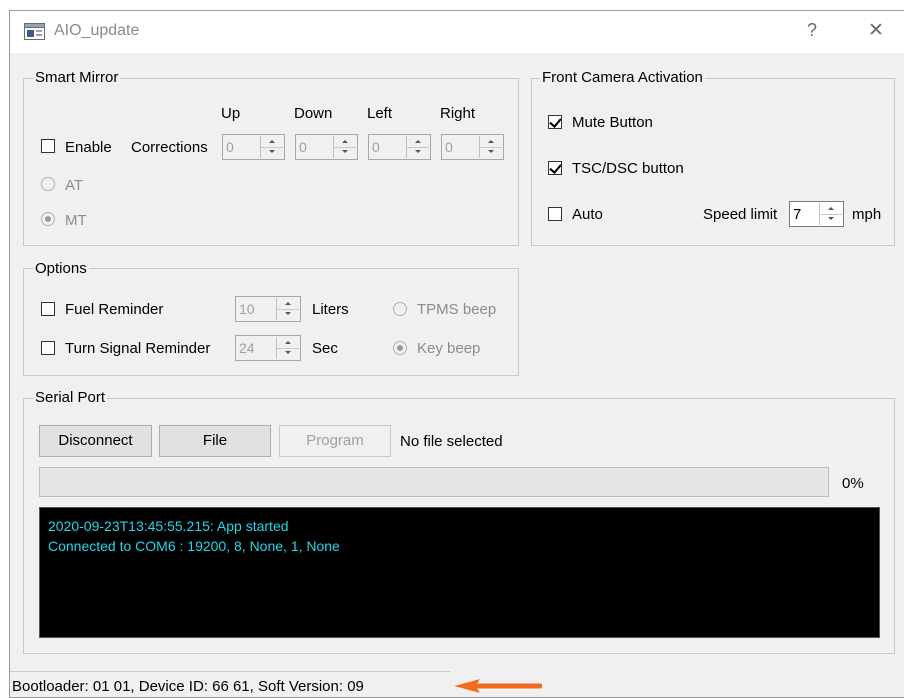 This screenshot has width=904, height=698. Describe the element at coordinates (587, 214) in the screenshot. I see `auto-label: Auto` at that location.